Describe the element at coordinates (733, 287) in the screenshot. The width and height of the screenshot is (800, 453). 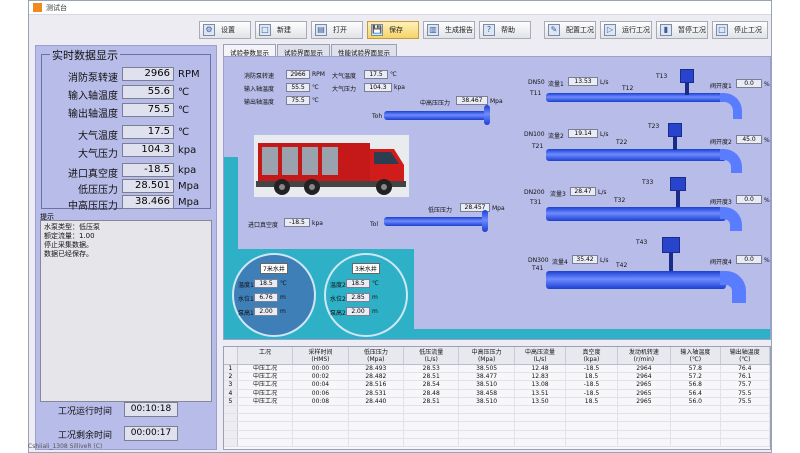
I see `pipe-4-elbow` at that location.